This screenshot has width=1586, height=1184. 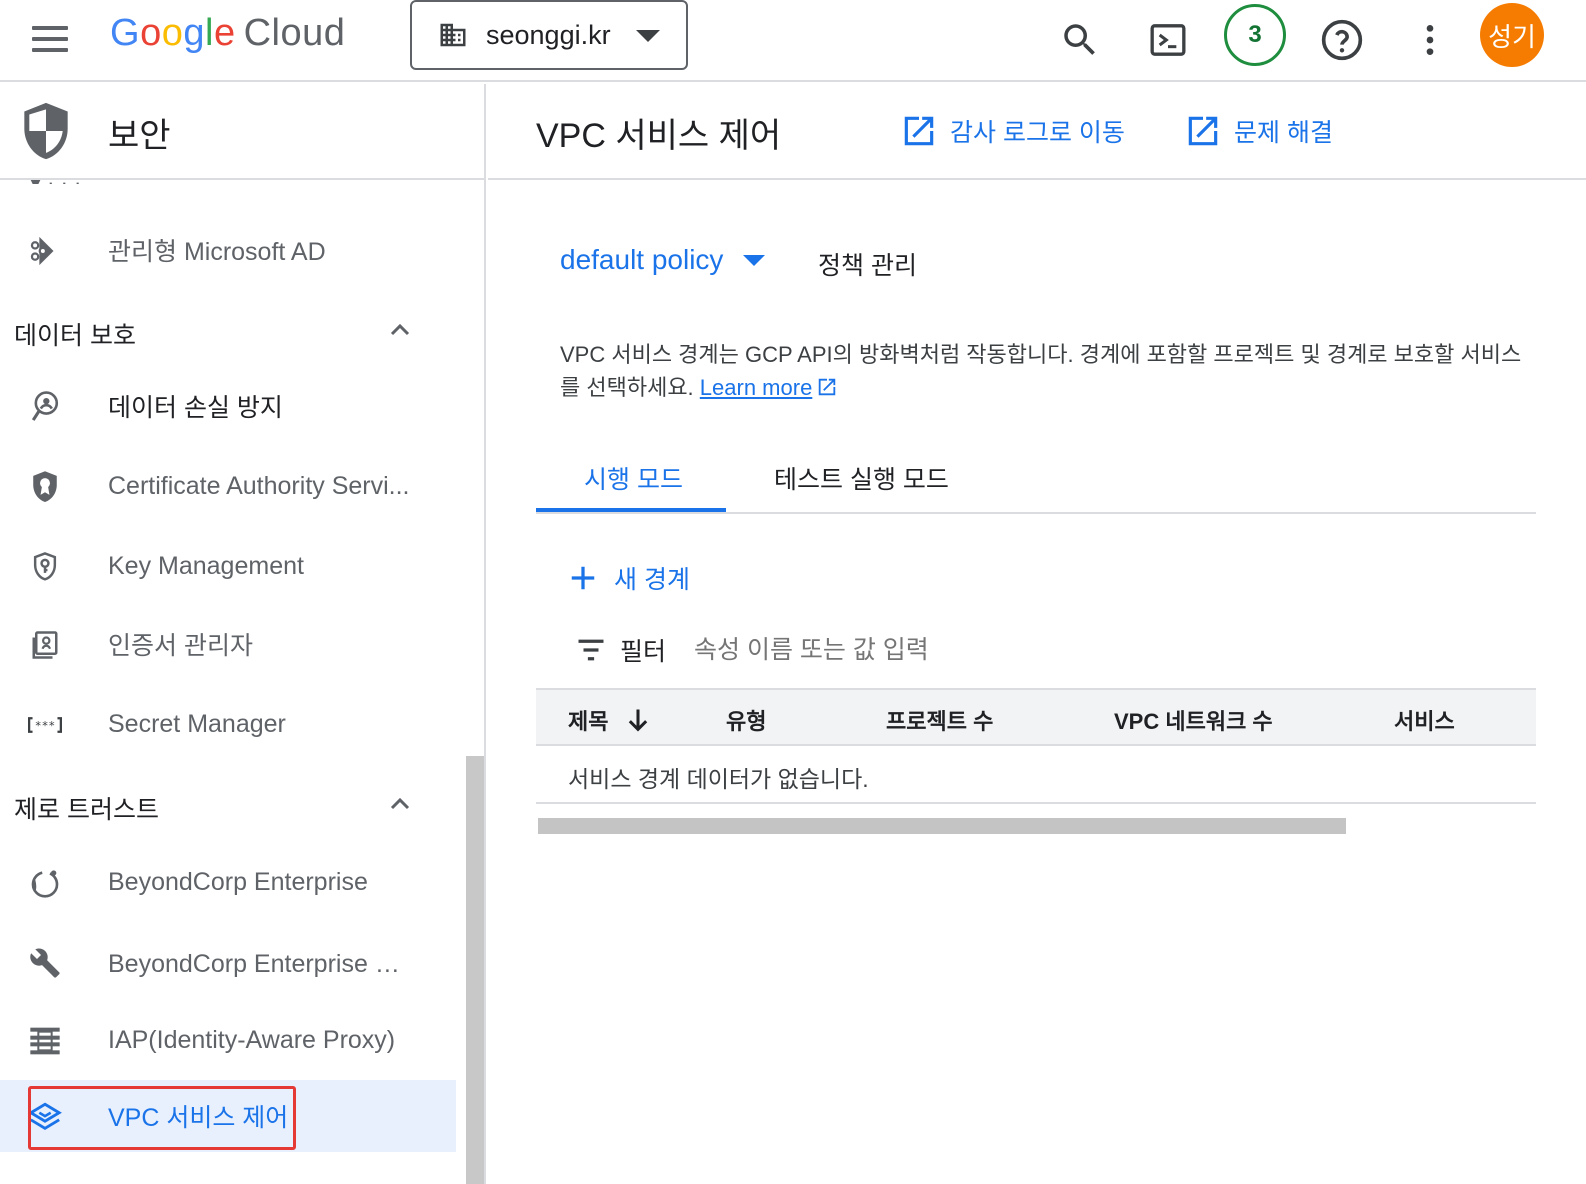 What do you see at coordinates (1342, 40) in the screenshot?
I see `help-icon` at bounding box center [1342, 40].